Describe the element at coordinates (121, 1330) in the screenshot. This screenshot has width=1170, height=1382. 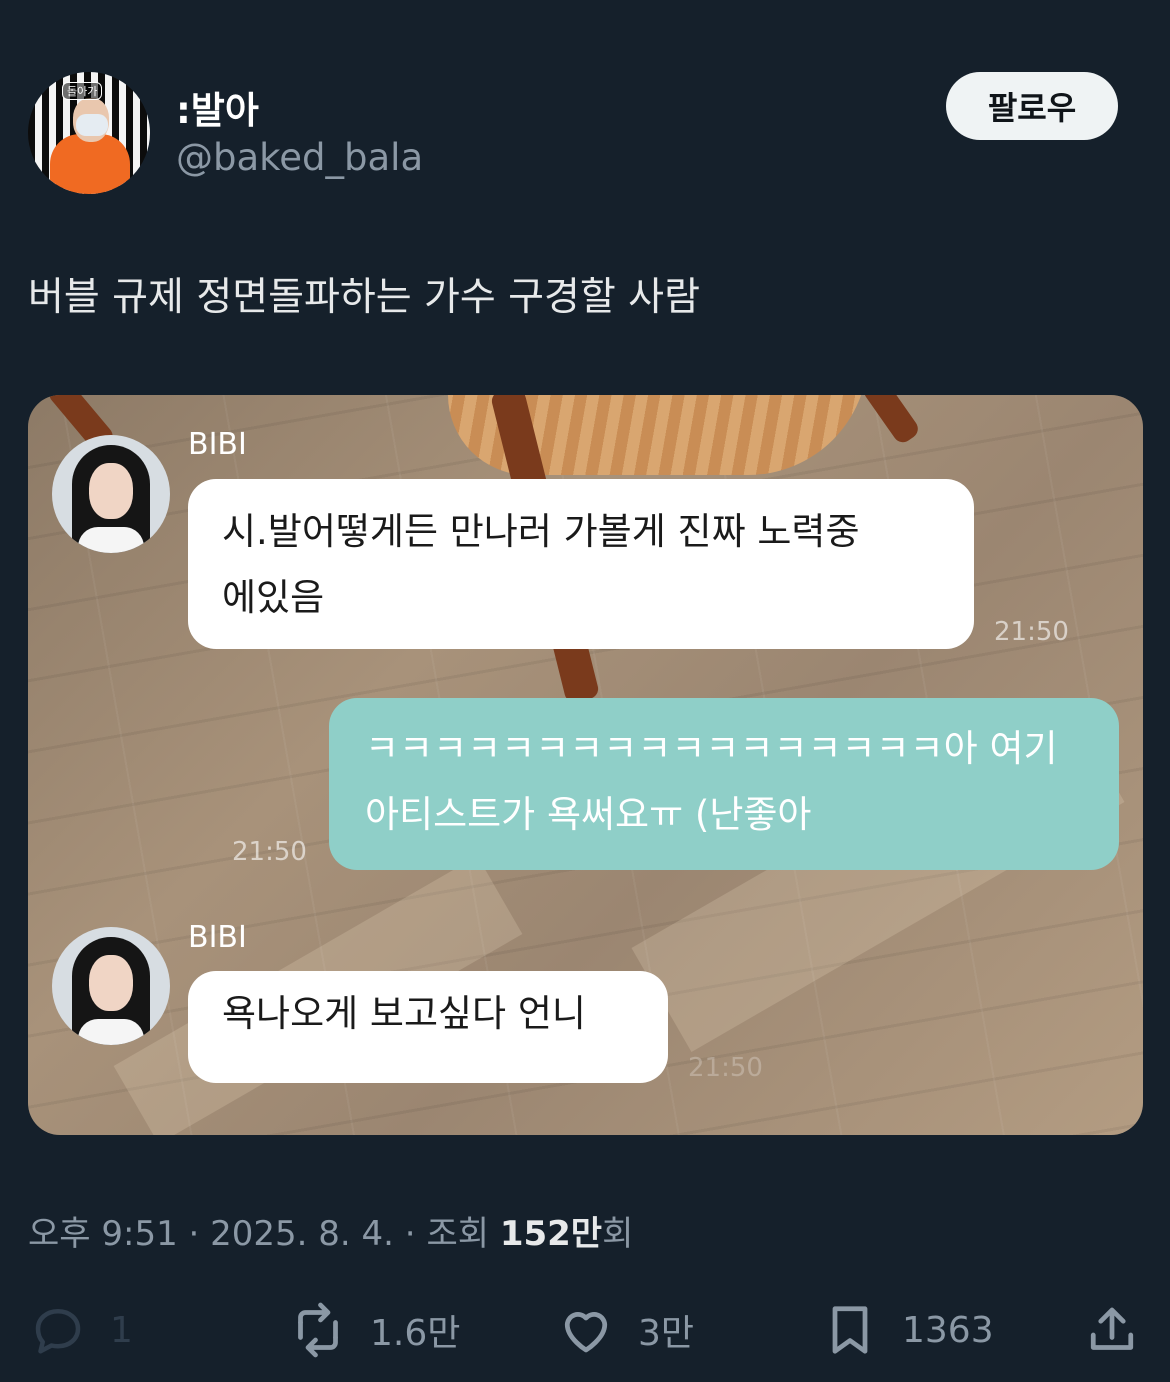
I see `reply-count: 1` at that location.